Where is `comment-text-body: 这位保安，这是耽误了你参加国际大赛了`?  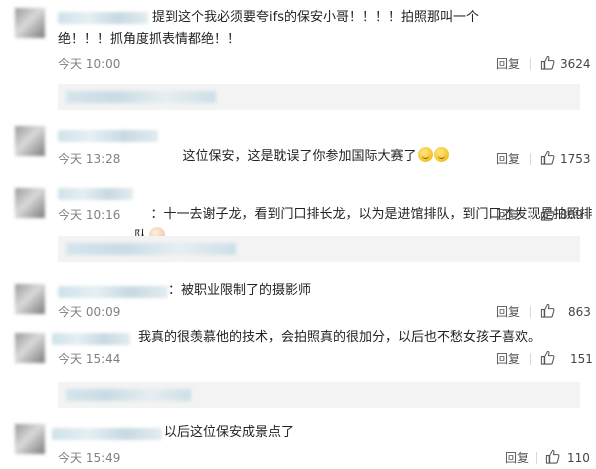
comment-text-body: 这位保安，这是耽误了你参加国际大赛了 is located at coordinates (299, 156).